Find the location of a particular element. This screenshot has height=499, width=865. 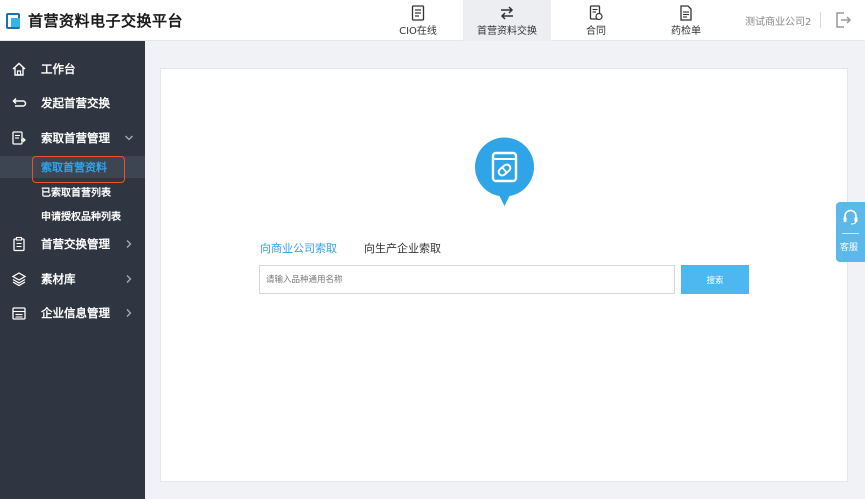

sidebar-item-label: 首营交换管理 is located at coordinates (75, 244).